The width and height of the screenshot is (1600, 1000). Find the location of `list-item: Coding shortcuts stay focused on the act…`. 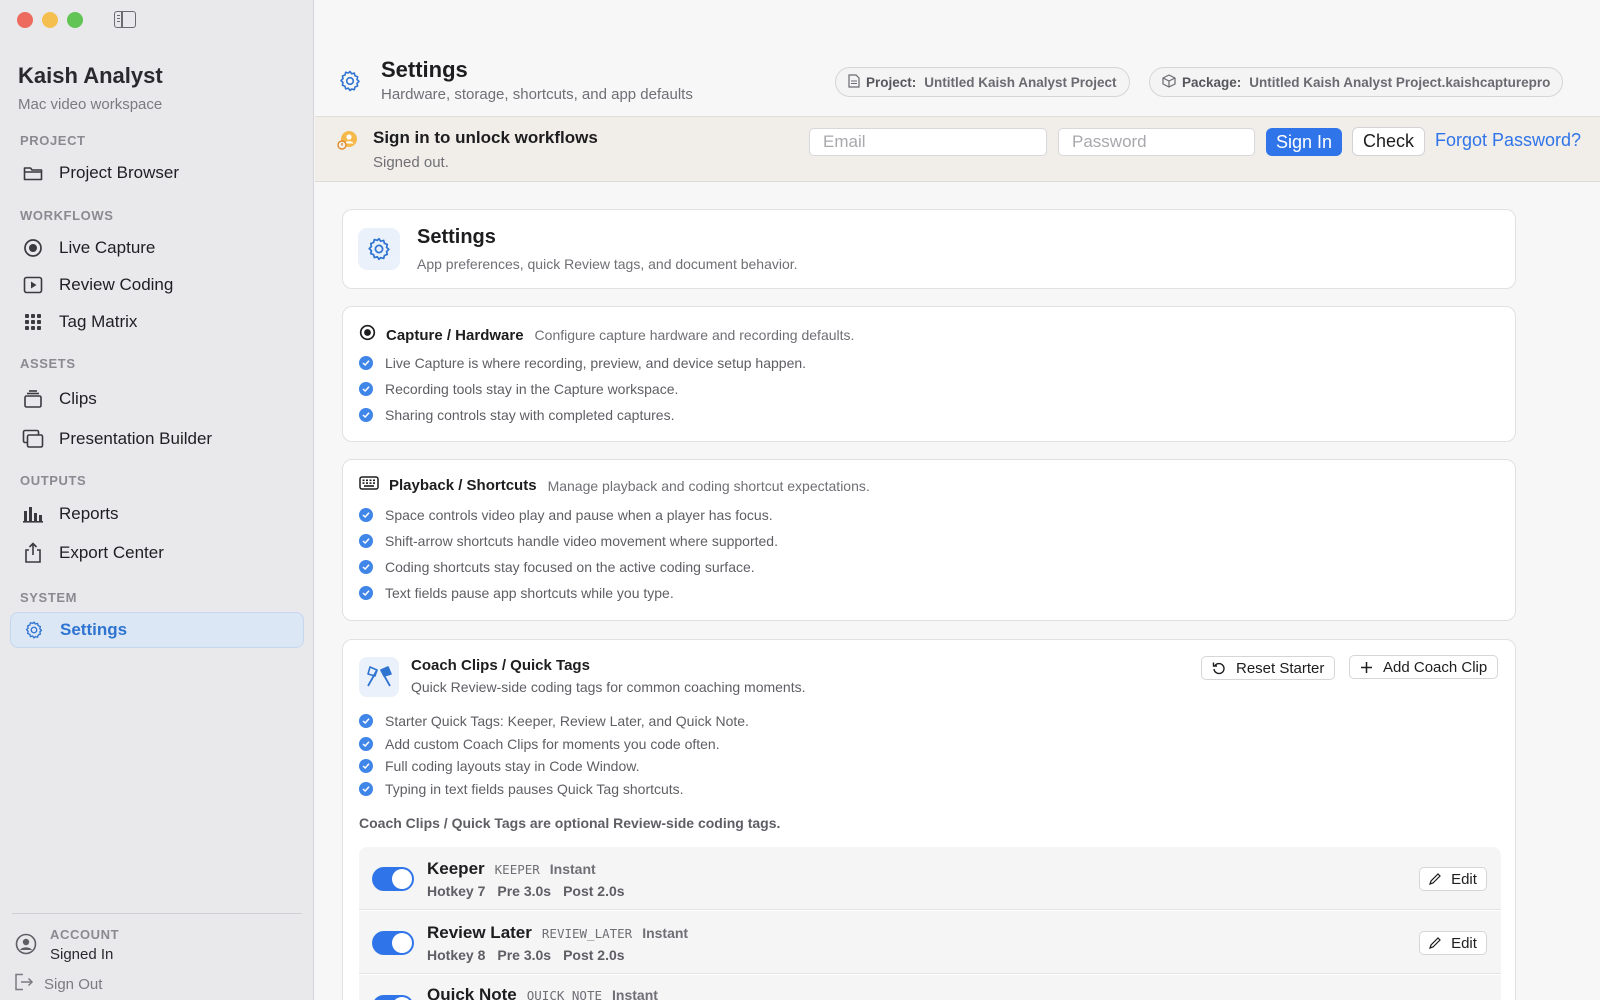

list-item: Coding shortcuts stay focused on the act… is located at coordinates (557, 567).